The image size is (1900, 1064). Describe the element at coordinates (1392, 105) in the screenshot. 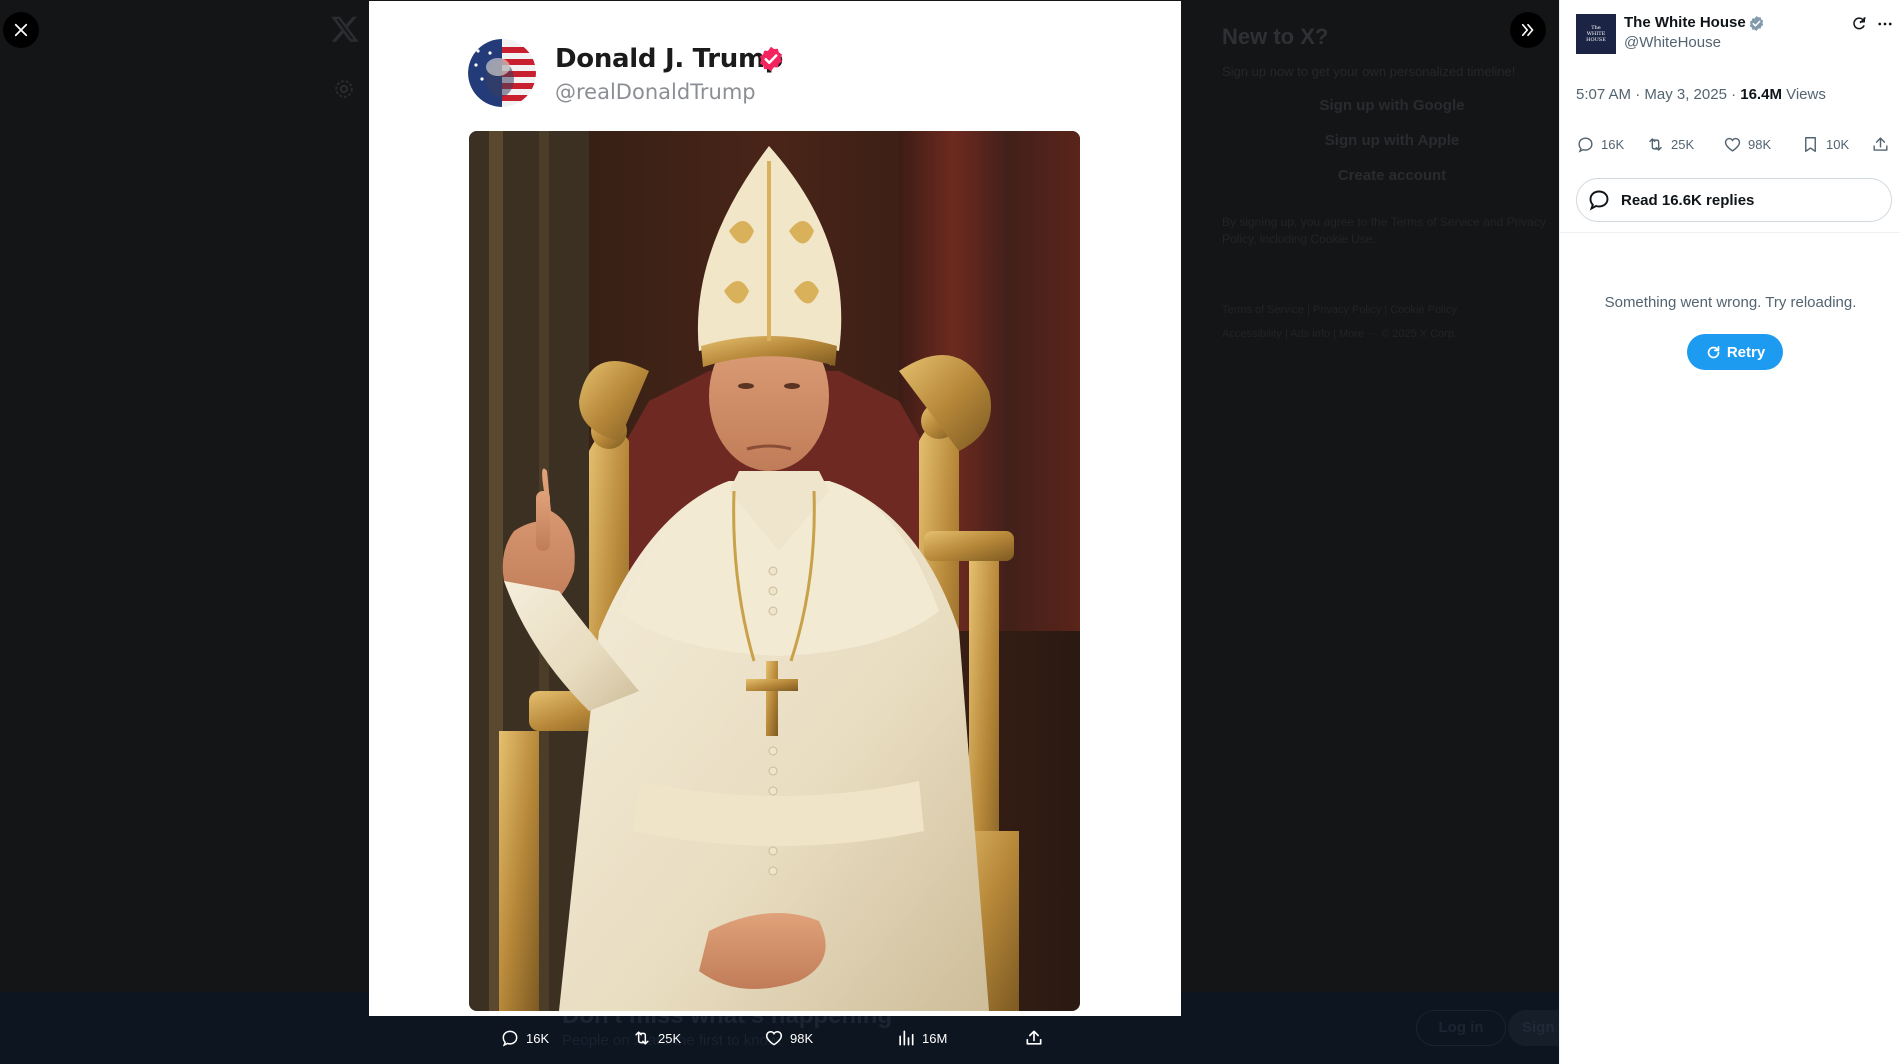

I see `google-signup-button: Sign up with Google` at that location.